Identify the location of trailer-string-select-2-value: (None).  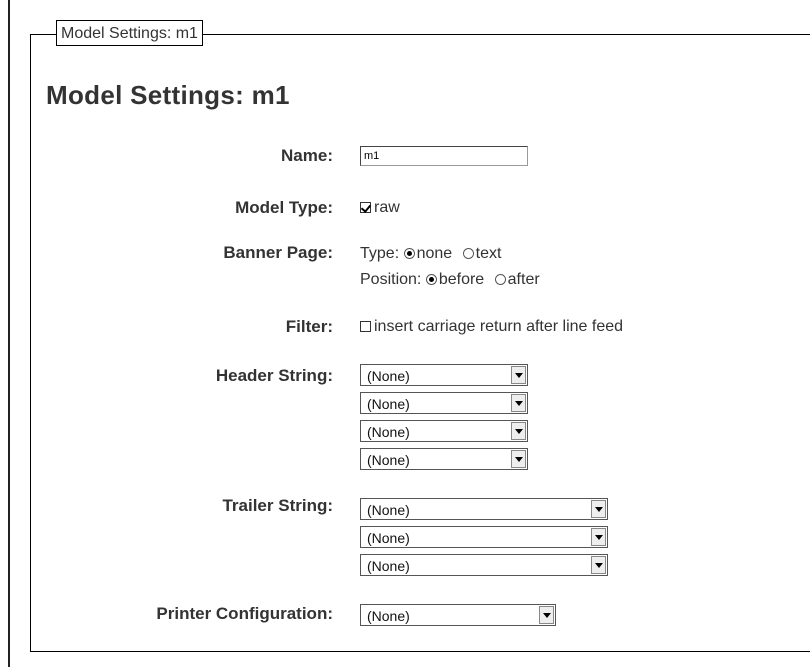
(388, 538).